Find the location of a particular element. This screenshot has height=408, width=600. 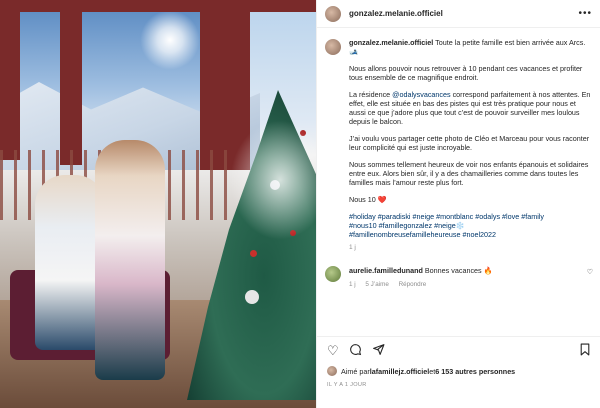

bookmark-icon is located at coordinates (585, 350).